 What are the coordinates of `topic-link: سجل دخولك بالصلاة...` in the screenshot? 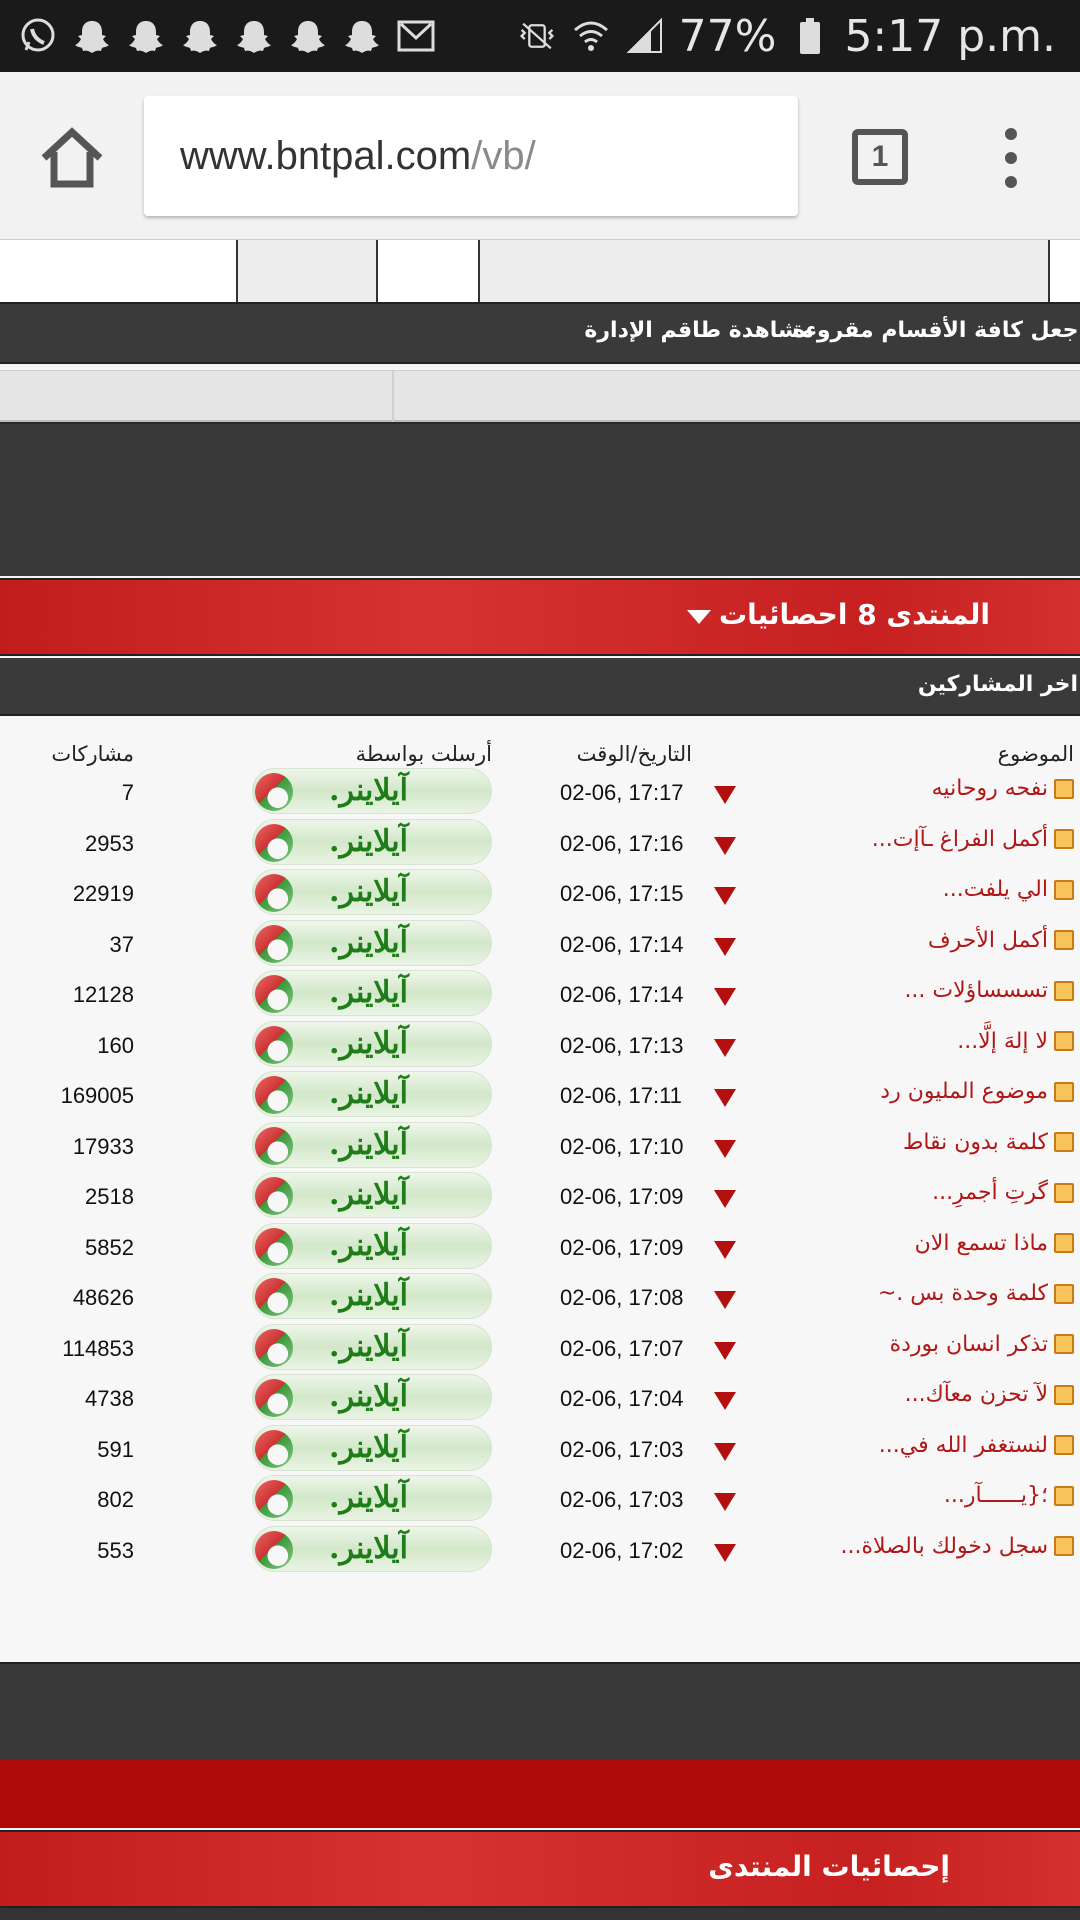 It's located at (957, 1546).